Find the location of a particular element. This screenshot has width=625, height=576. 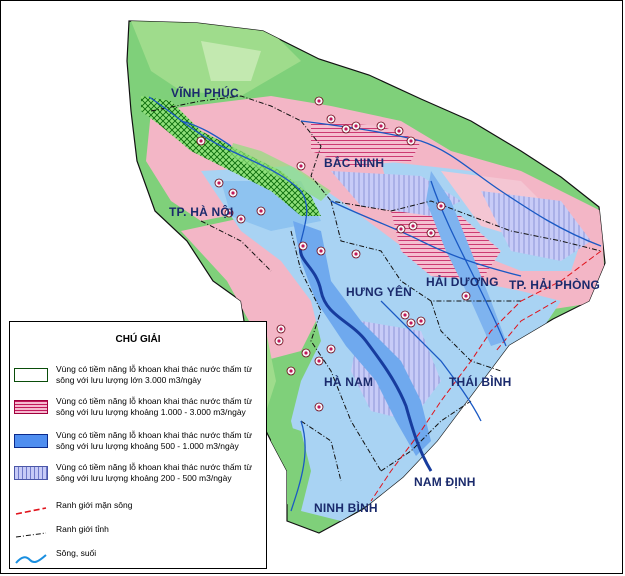

legend-item-text: Ranh giới tỉnh is located at coordinates (82, 529).